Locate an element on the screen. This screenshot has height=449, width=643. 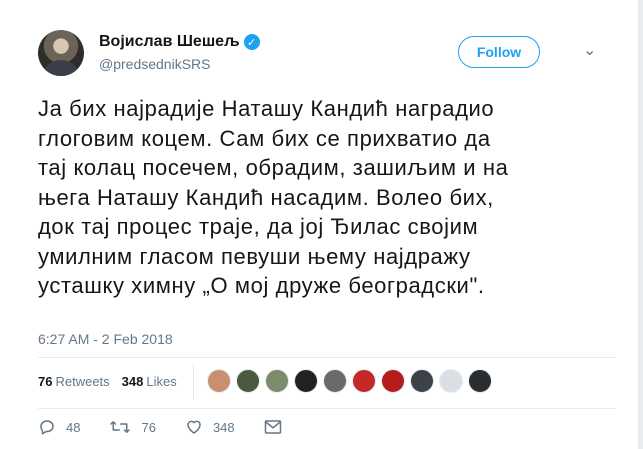
likes-stat: 348 Likes is located at coordinates (149, 381).